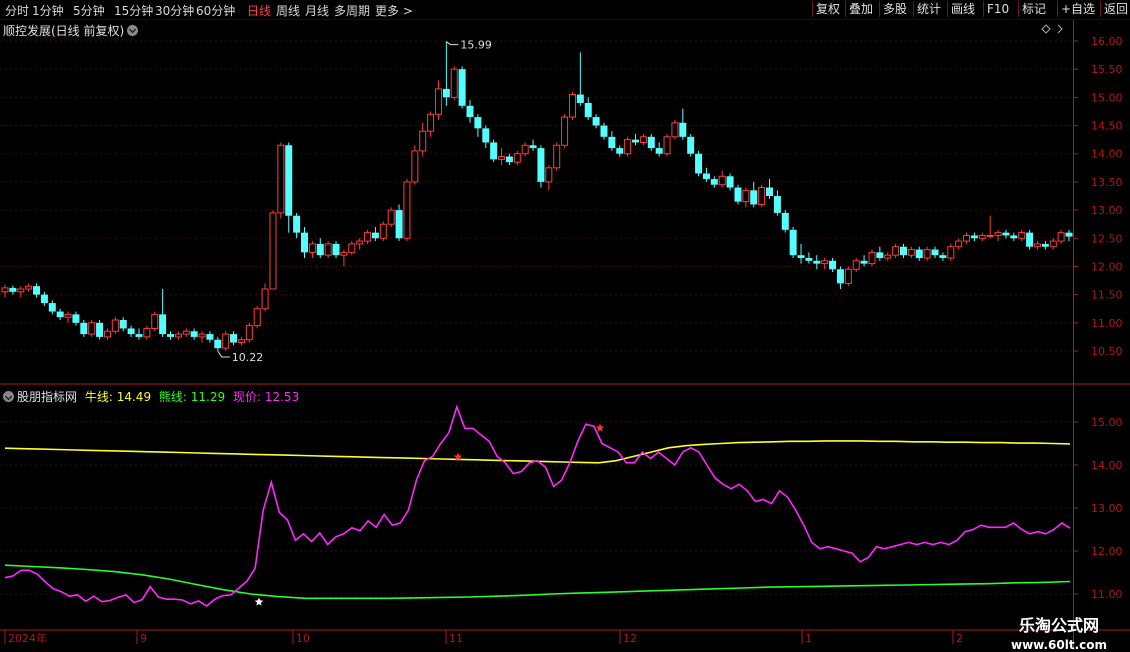  Describe the element at coordinates (1107, 154) in the screenshot. I see `price-tick-label: 14.00` at that location.